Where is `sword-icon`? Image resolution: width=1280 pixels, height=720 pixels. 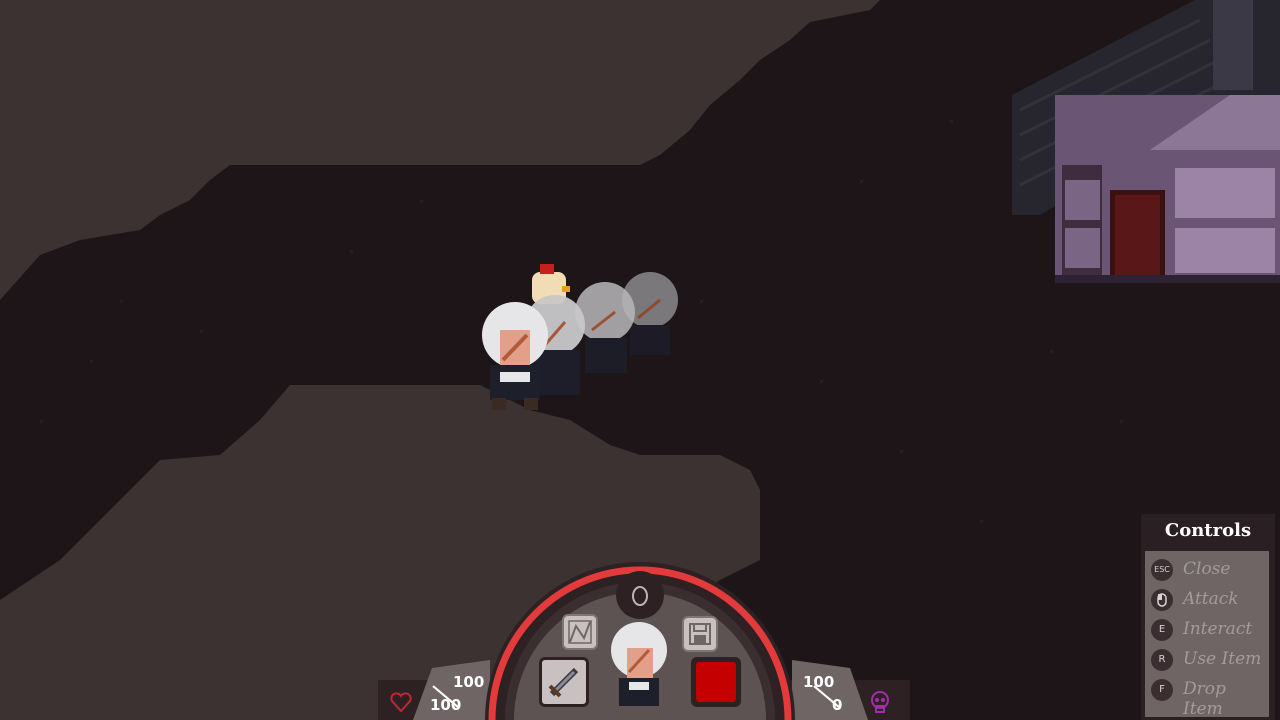 sword-icon is located at coordinates (563, 682).